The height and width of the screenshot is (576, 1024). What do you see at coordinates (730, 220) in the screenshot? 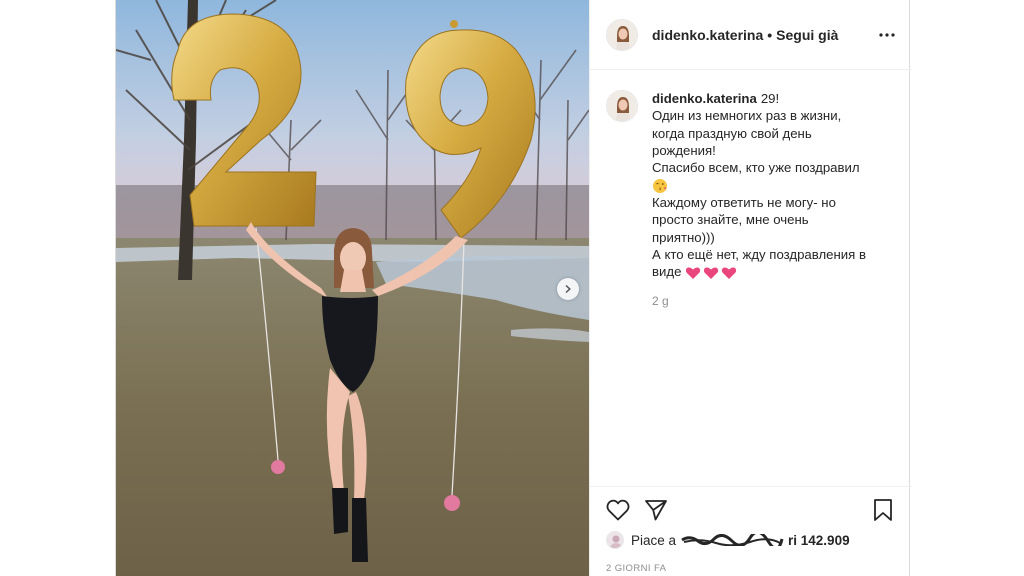
I see `caption-line-7: просто знайте, мне очень` at bounding box center [730, 220].